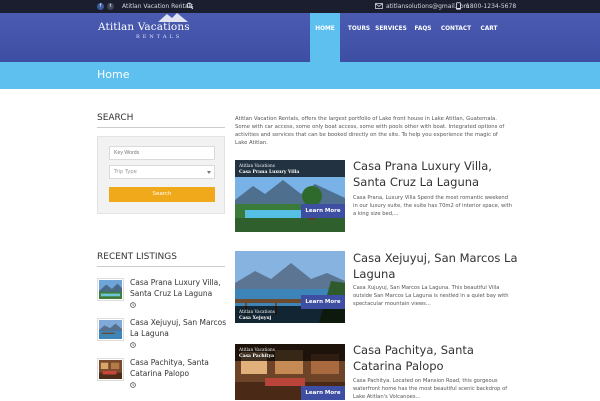  Describe the element at coordinates (325, 37) in the screenshot. I see `nav-home: HOME` at that location.